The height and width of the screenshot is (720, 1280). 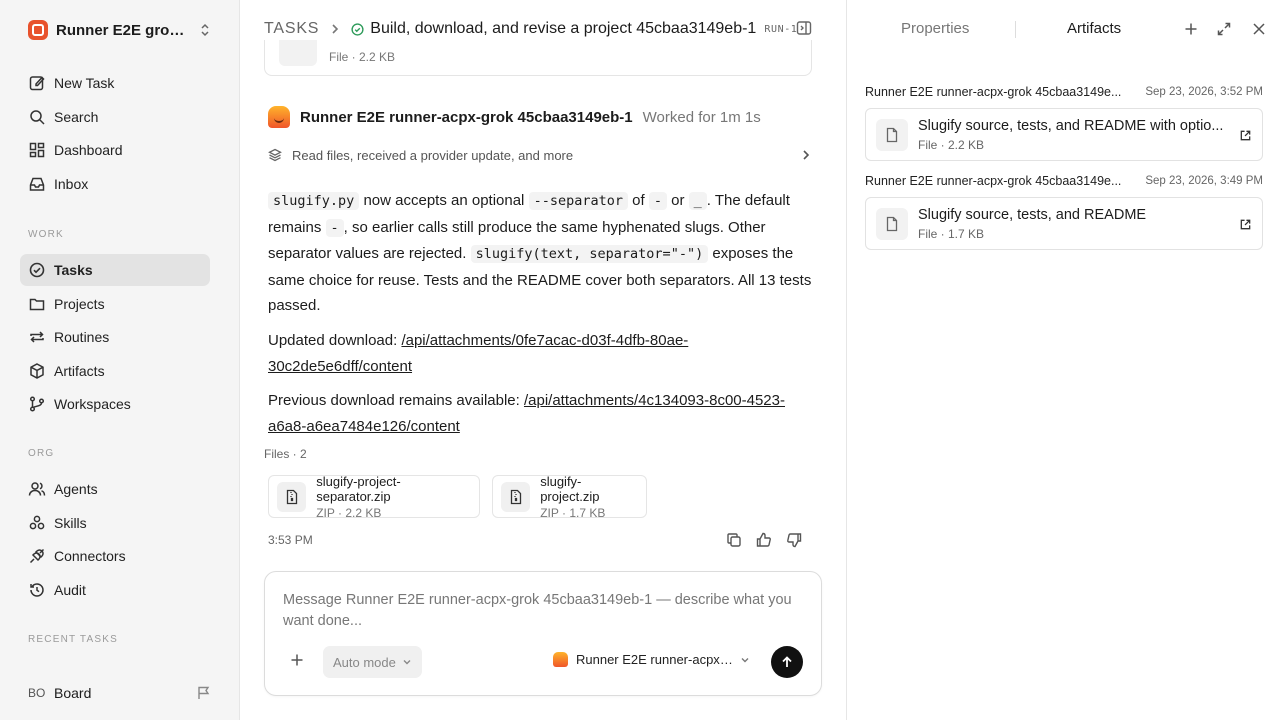 I want to click on nav-label: Routines, so click(x=82, y=337).